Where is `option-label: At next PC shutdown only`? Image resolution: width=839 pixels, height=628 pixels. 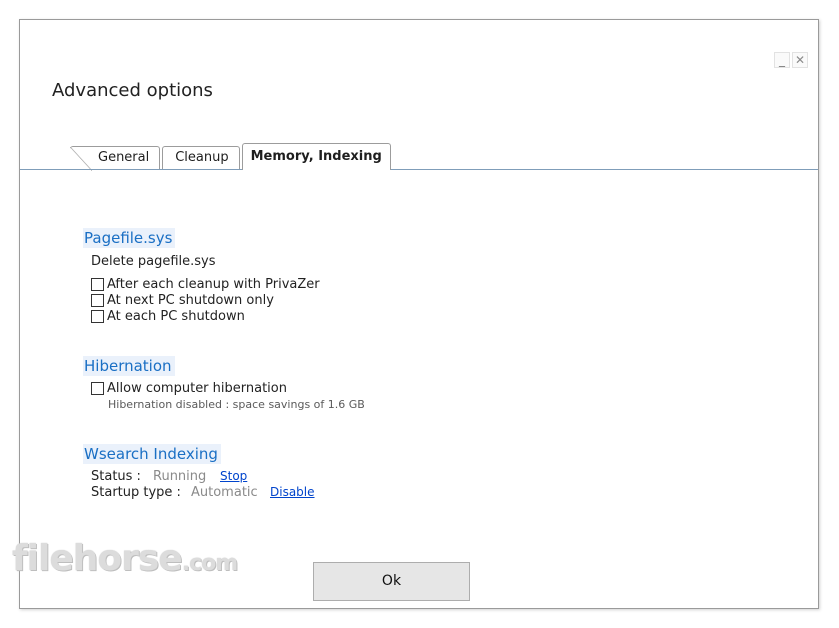
option-label: At next PC shutdown only is located at coordinates (190, 300).